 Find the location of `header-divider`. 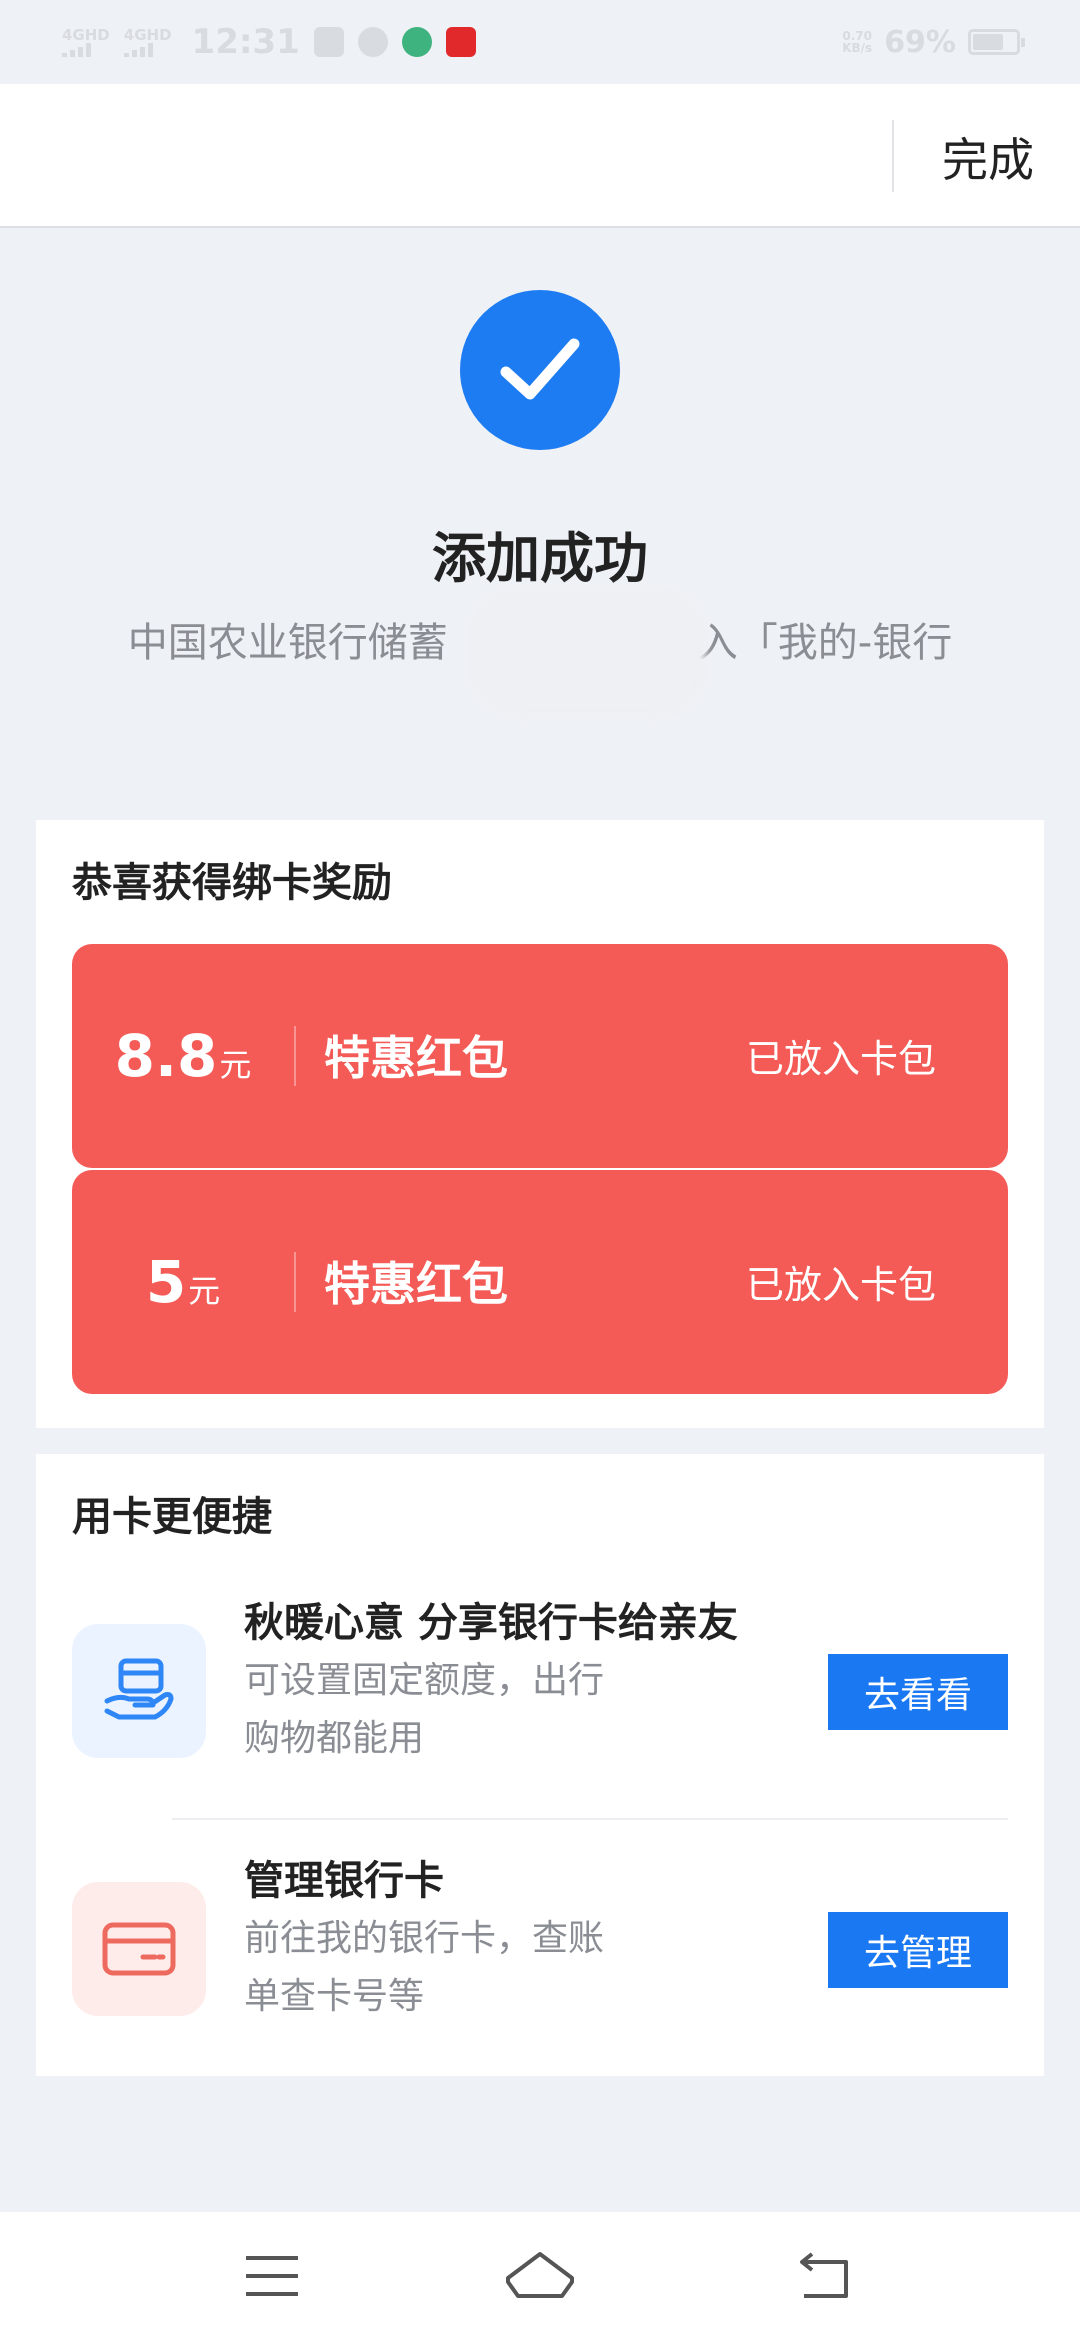

header-divider is located at coordinates (893, 156).